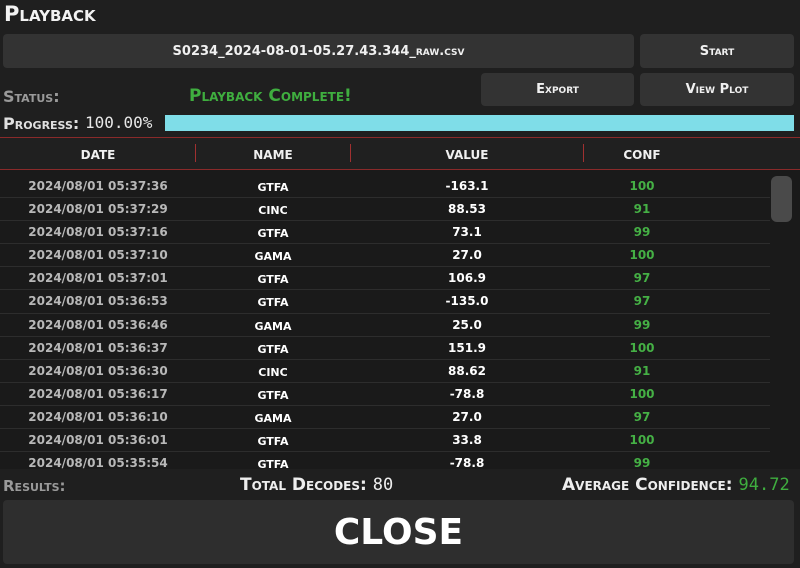  I want to click on column-header-name: NAME, so click(273, 155).